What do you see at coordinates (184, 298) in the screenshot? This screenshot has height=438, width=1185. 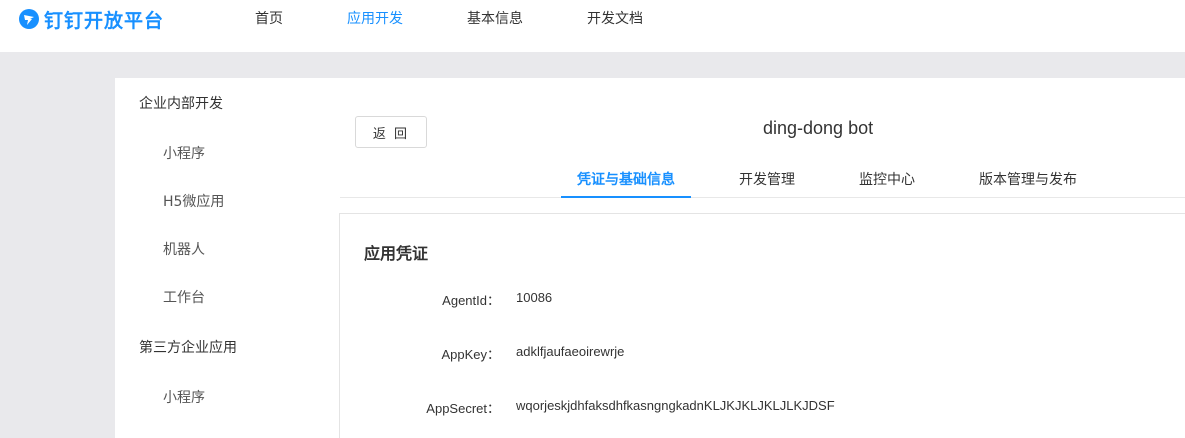 I see `sidebar-item-workbench: 工作台` at bounding box center [184, 298].